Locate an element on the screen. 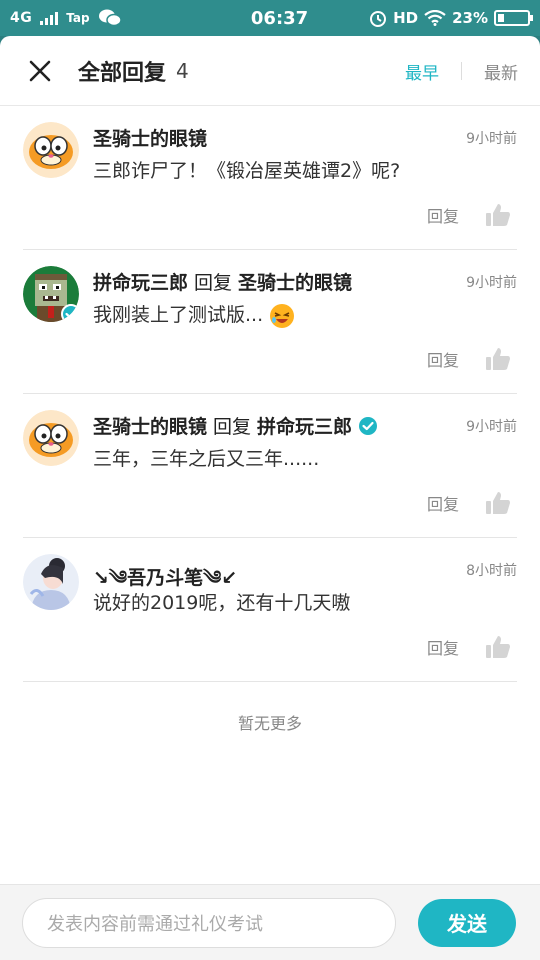 Image resolution: width=540 pixels, height=960 pixels. girl-avatar-icon is located at coordinates (51, 582).